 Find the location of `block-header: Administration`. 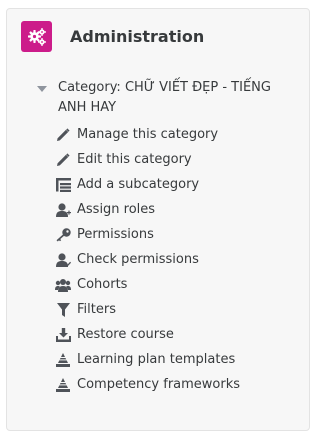

block-header: Administration is located at coordinates (112, 36).